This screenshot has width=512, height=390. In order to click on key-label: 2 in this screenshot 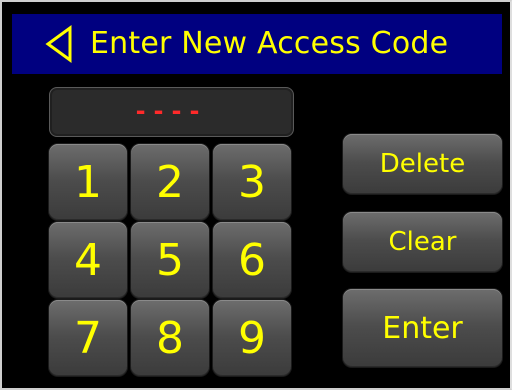, I will do `click(170, 182)`.